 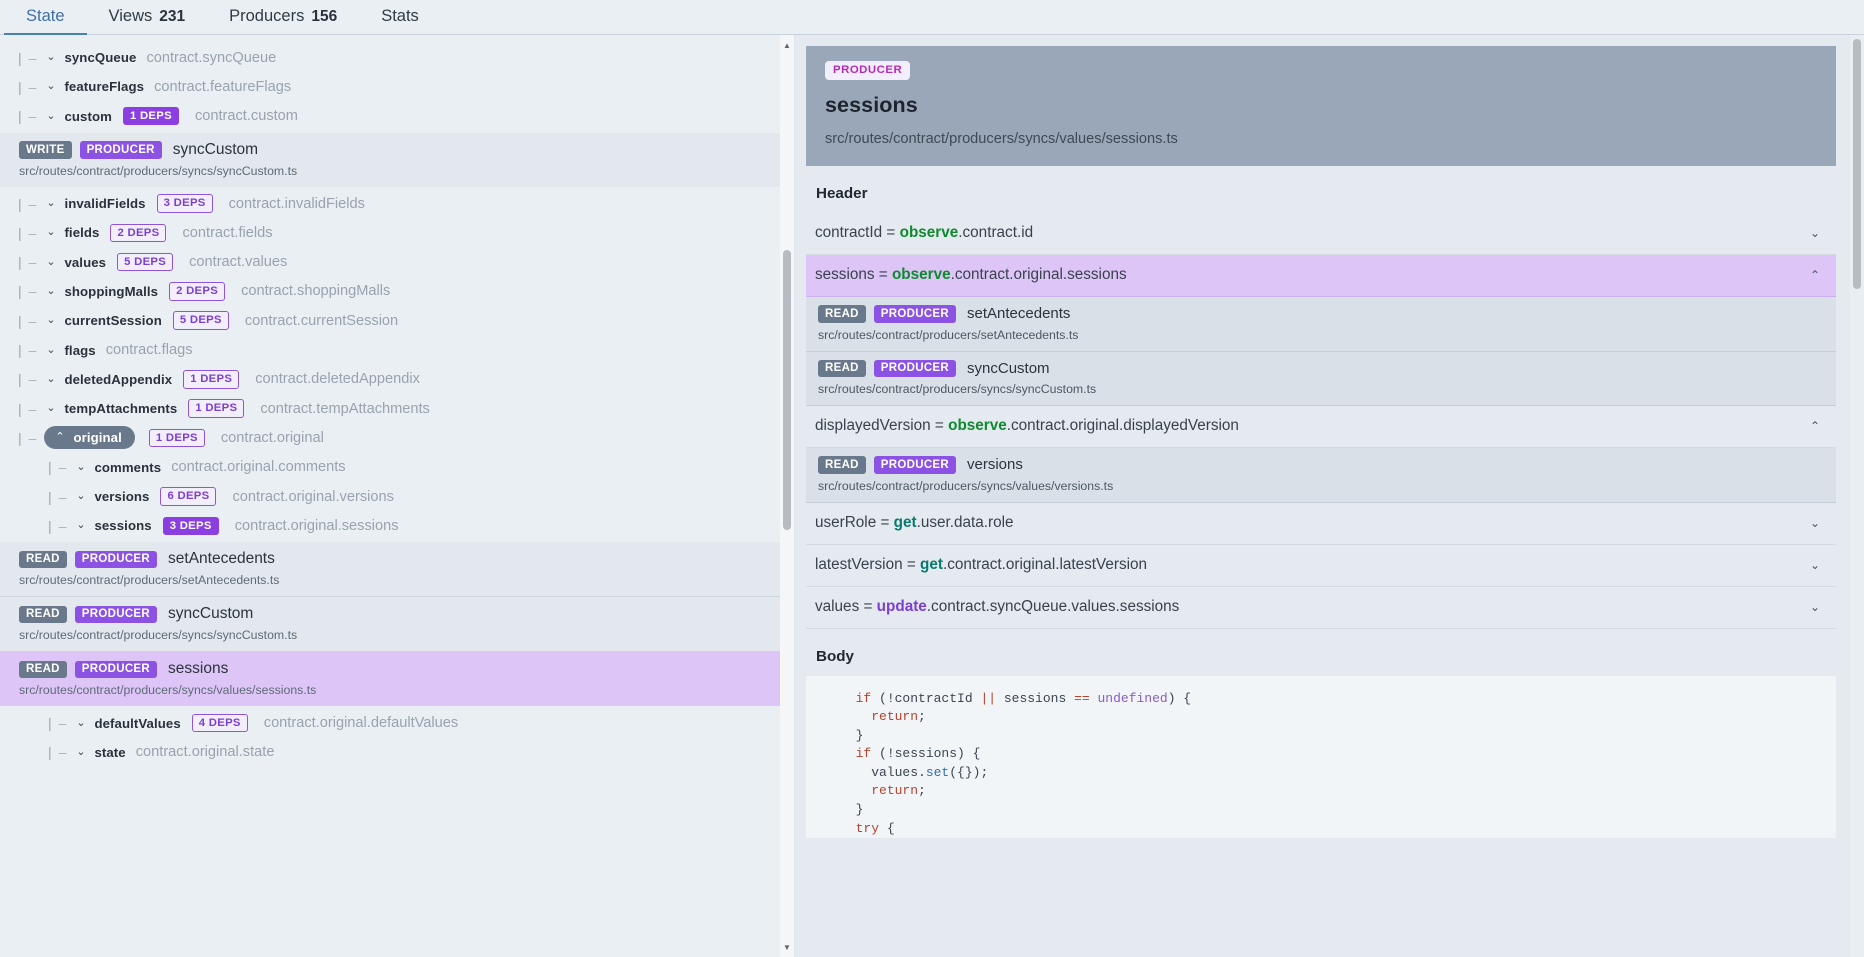 I want to click on tree-scrollbar-thumb, so click(x=787, y=390).